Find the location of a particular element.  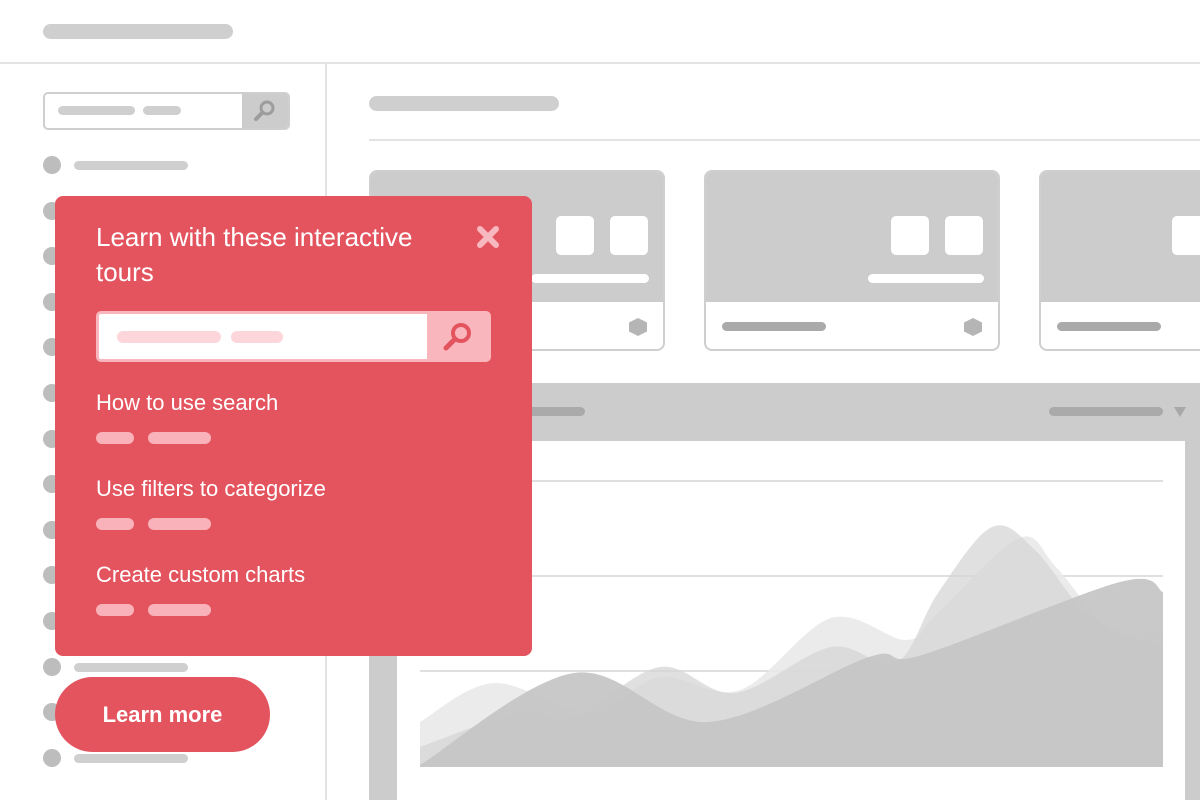

close-icon is located at coordinates (488, 237).